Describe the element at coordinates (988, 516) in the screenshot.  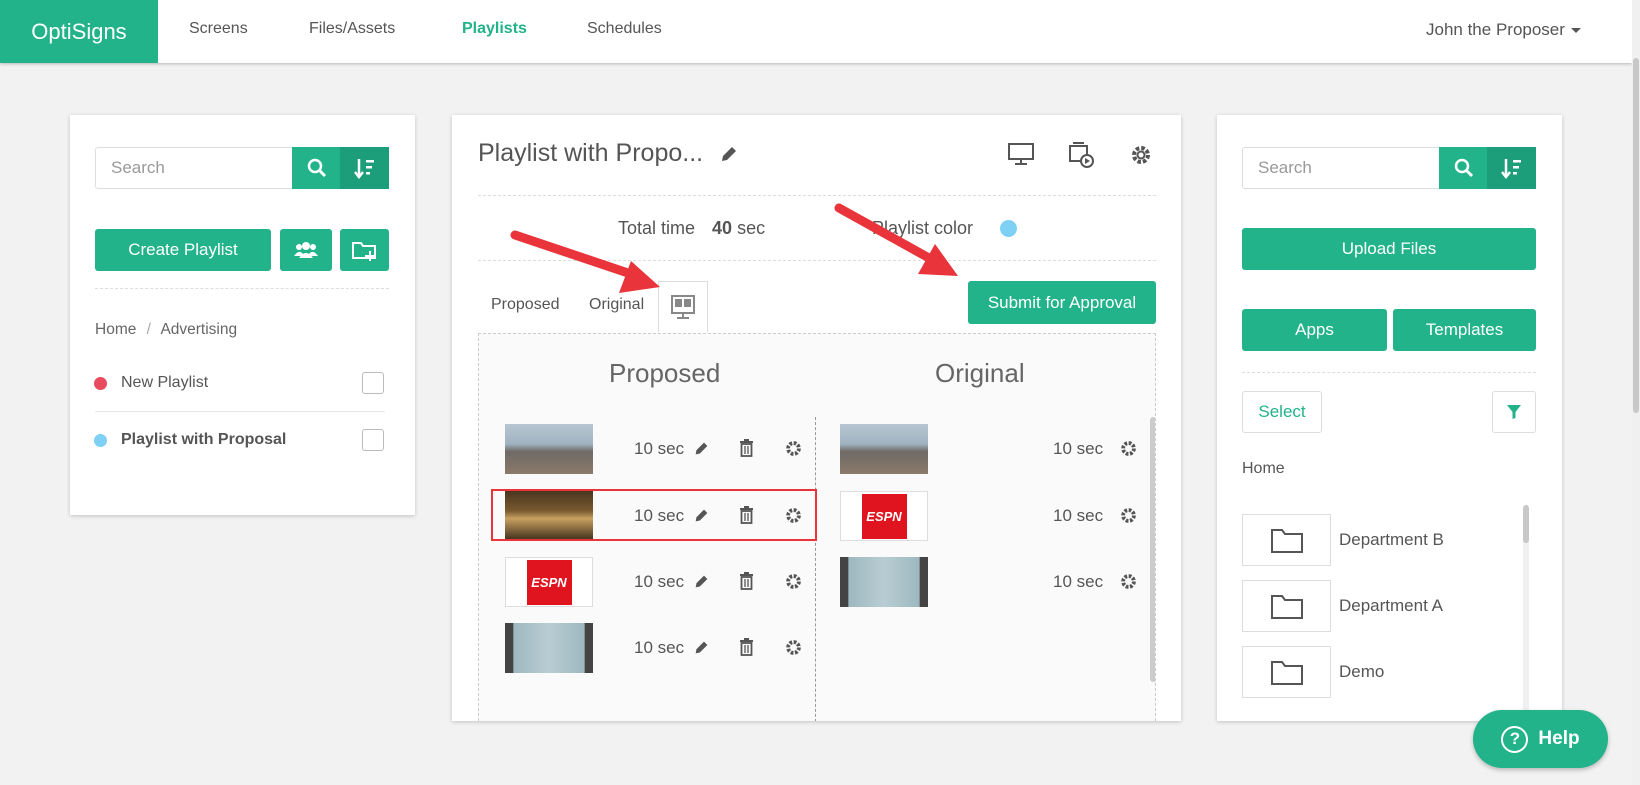
I see `original-item: ESPN 10 sec` at that location.